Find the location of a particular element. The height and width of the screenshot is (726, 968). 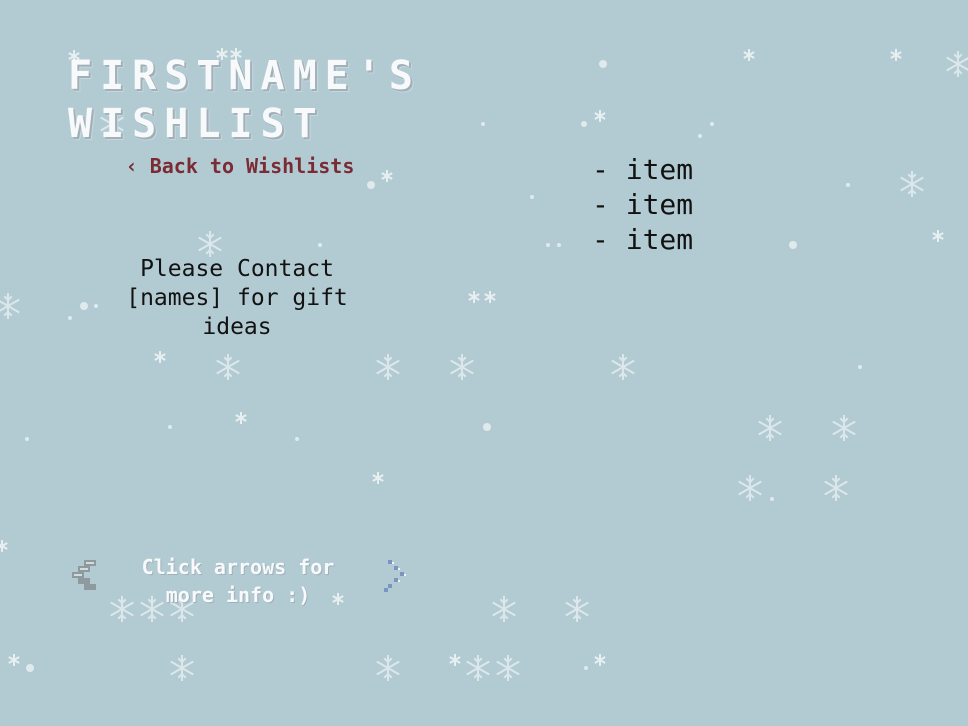

next-arrow-button is located at coordinates (398, 576).